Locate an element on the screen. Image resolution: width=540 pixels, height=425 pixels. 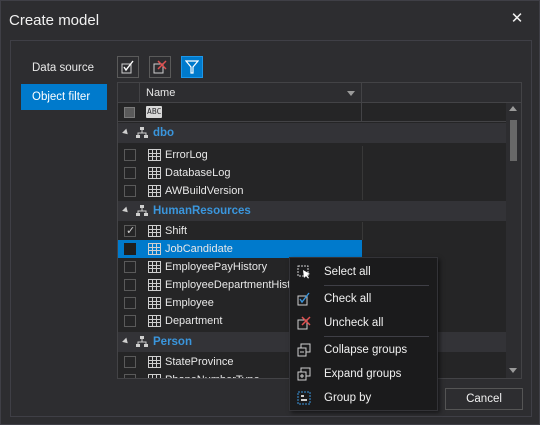
menu-item-collapse-groups: Collapse groups is located at coordinates (363, 350).